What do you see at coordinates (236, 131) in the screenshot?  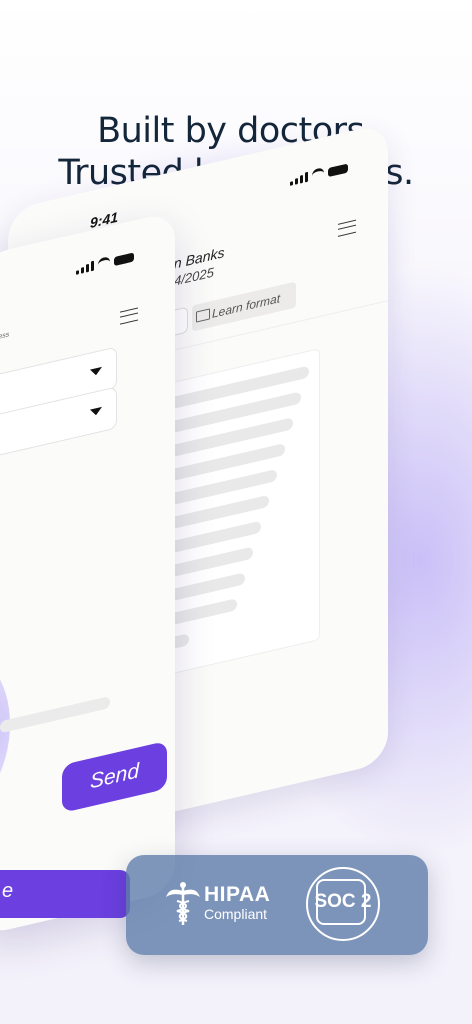 I see `headline-line-1: Built by doctors.` at bounding box center [236, 131].